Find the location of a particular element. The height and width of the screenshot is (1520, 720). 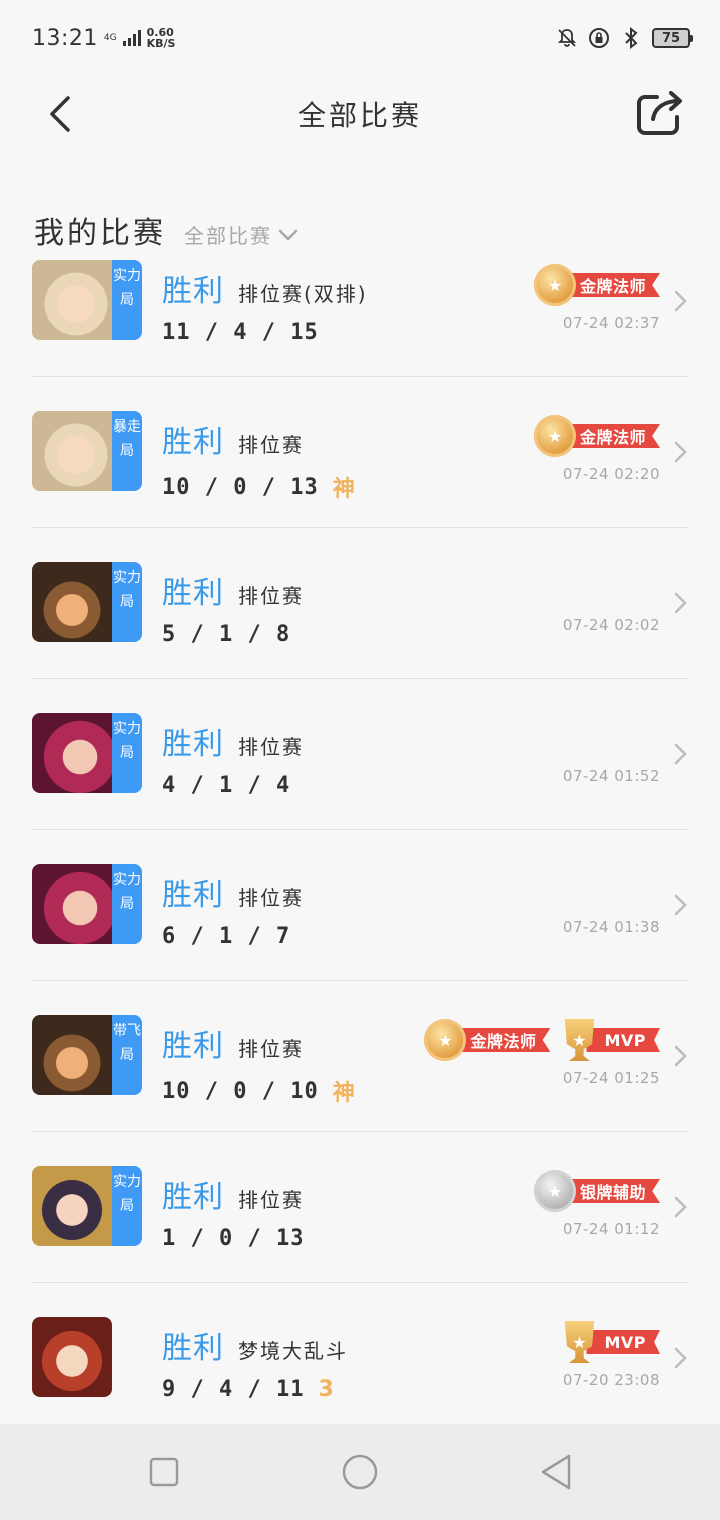

kda-score: 5 / 1 / 8 is located at coordinates (226, 634).